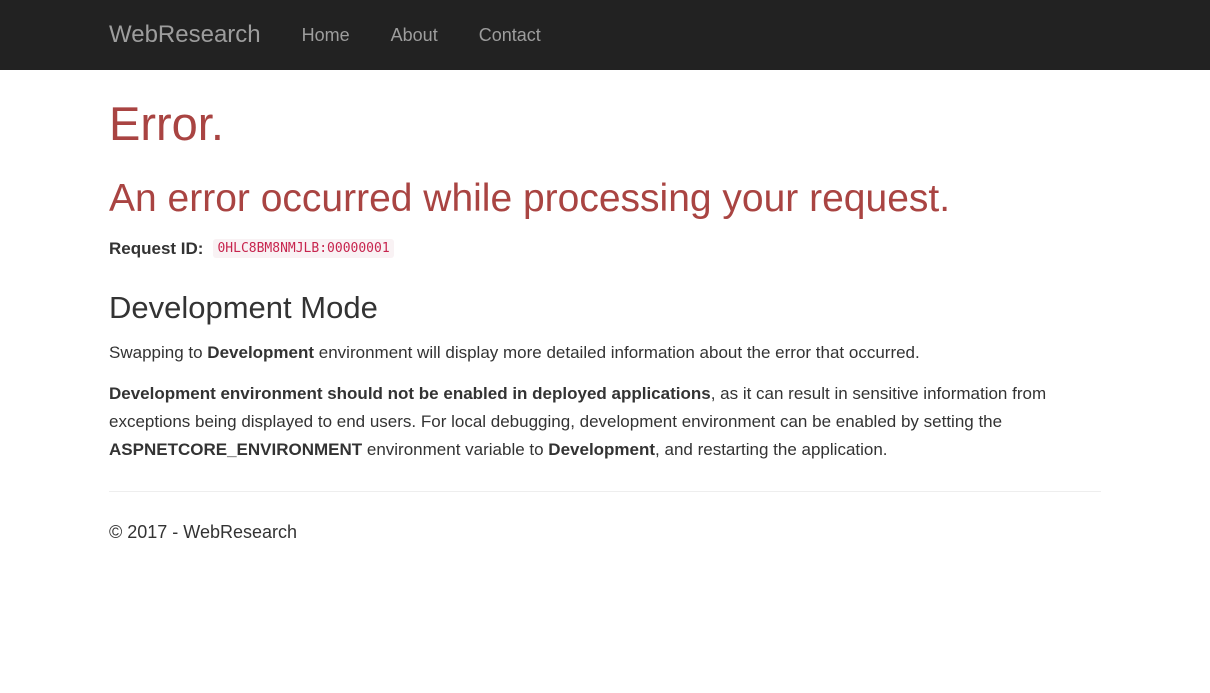 The width and height of the screenshot is (1210, 693). I want to click on footer-divider, so click(605, 491).